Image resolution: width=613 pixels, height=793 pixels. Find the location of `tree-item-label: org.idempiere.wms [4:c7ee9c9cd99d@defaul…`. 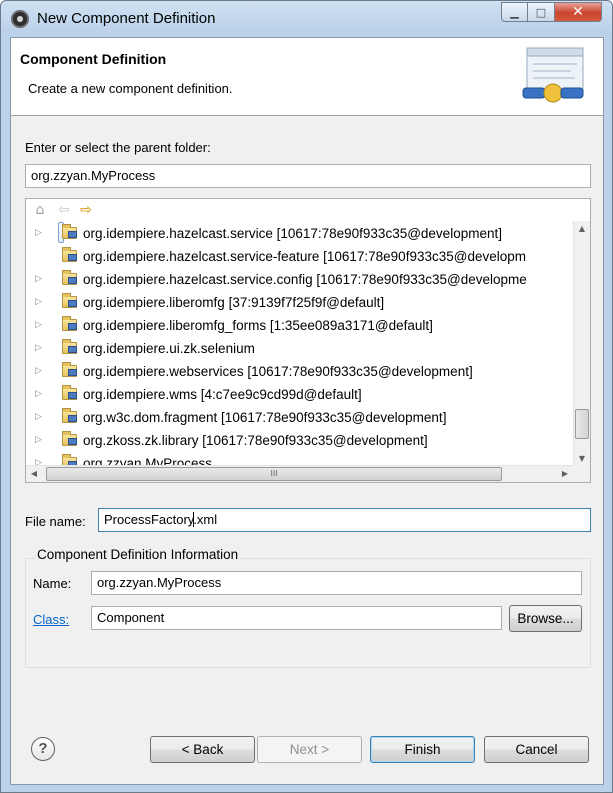

tree-item-label: org.idempiere.wms [4:c7ee9c9cd99d@defaul… is located at coordinates (222, 394).